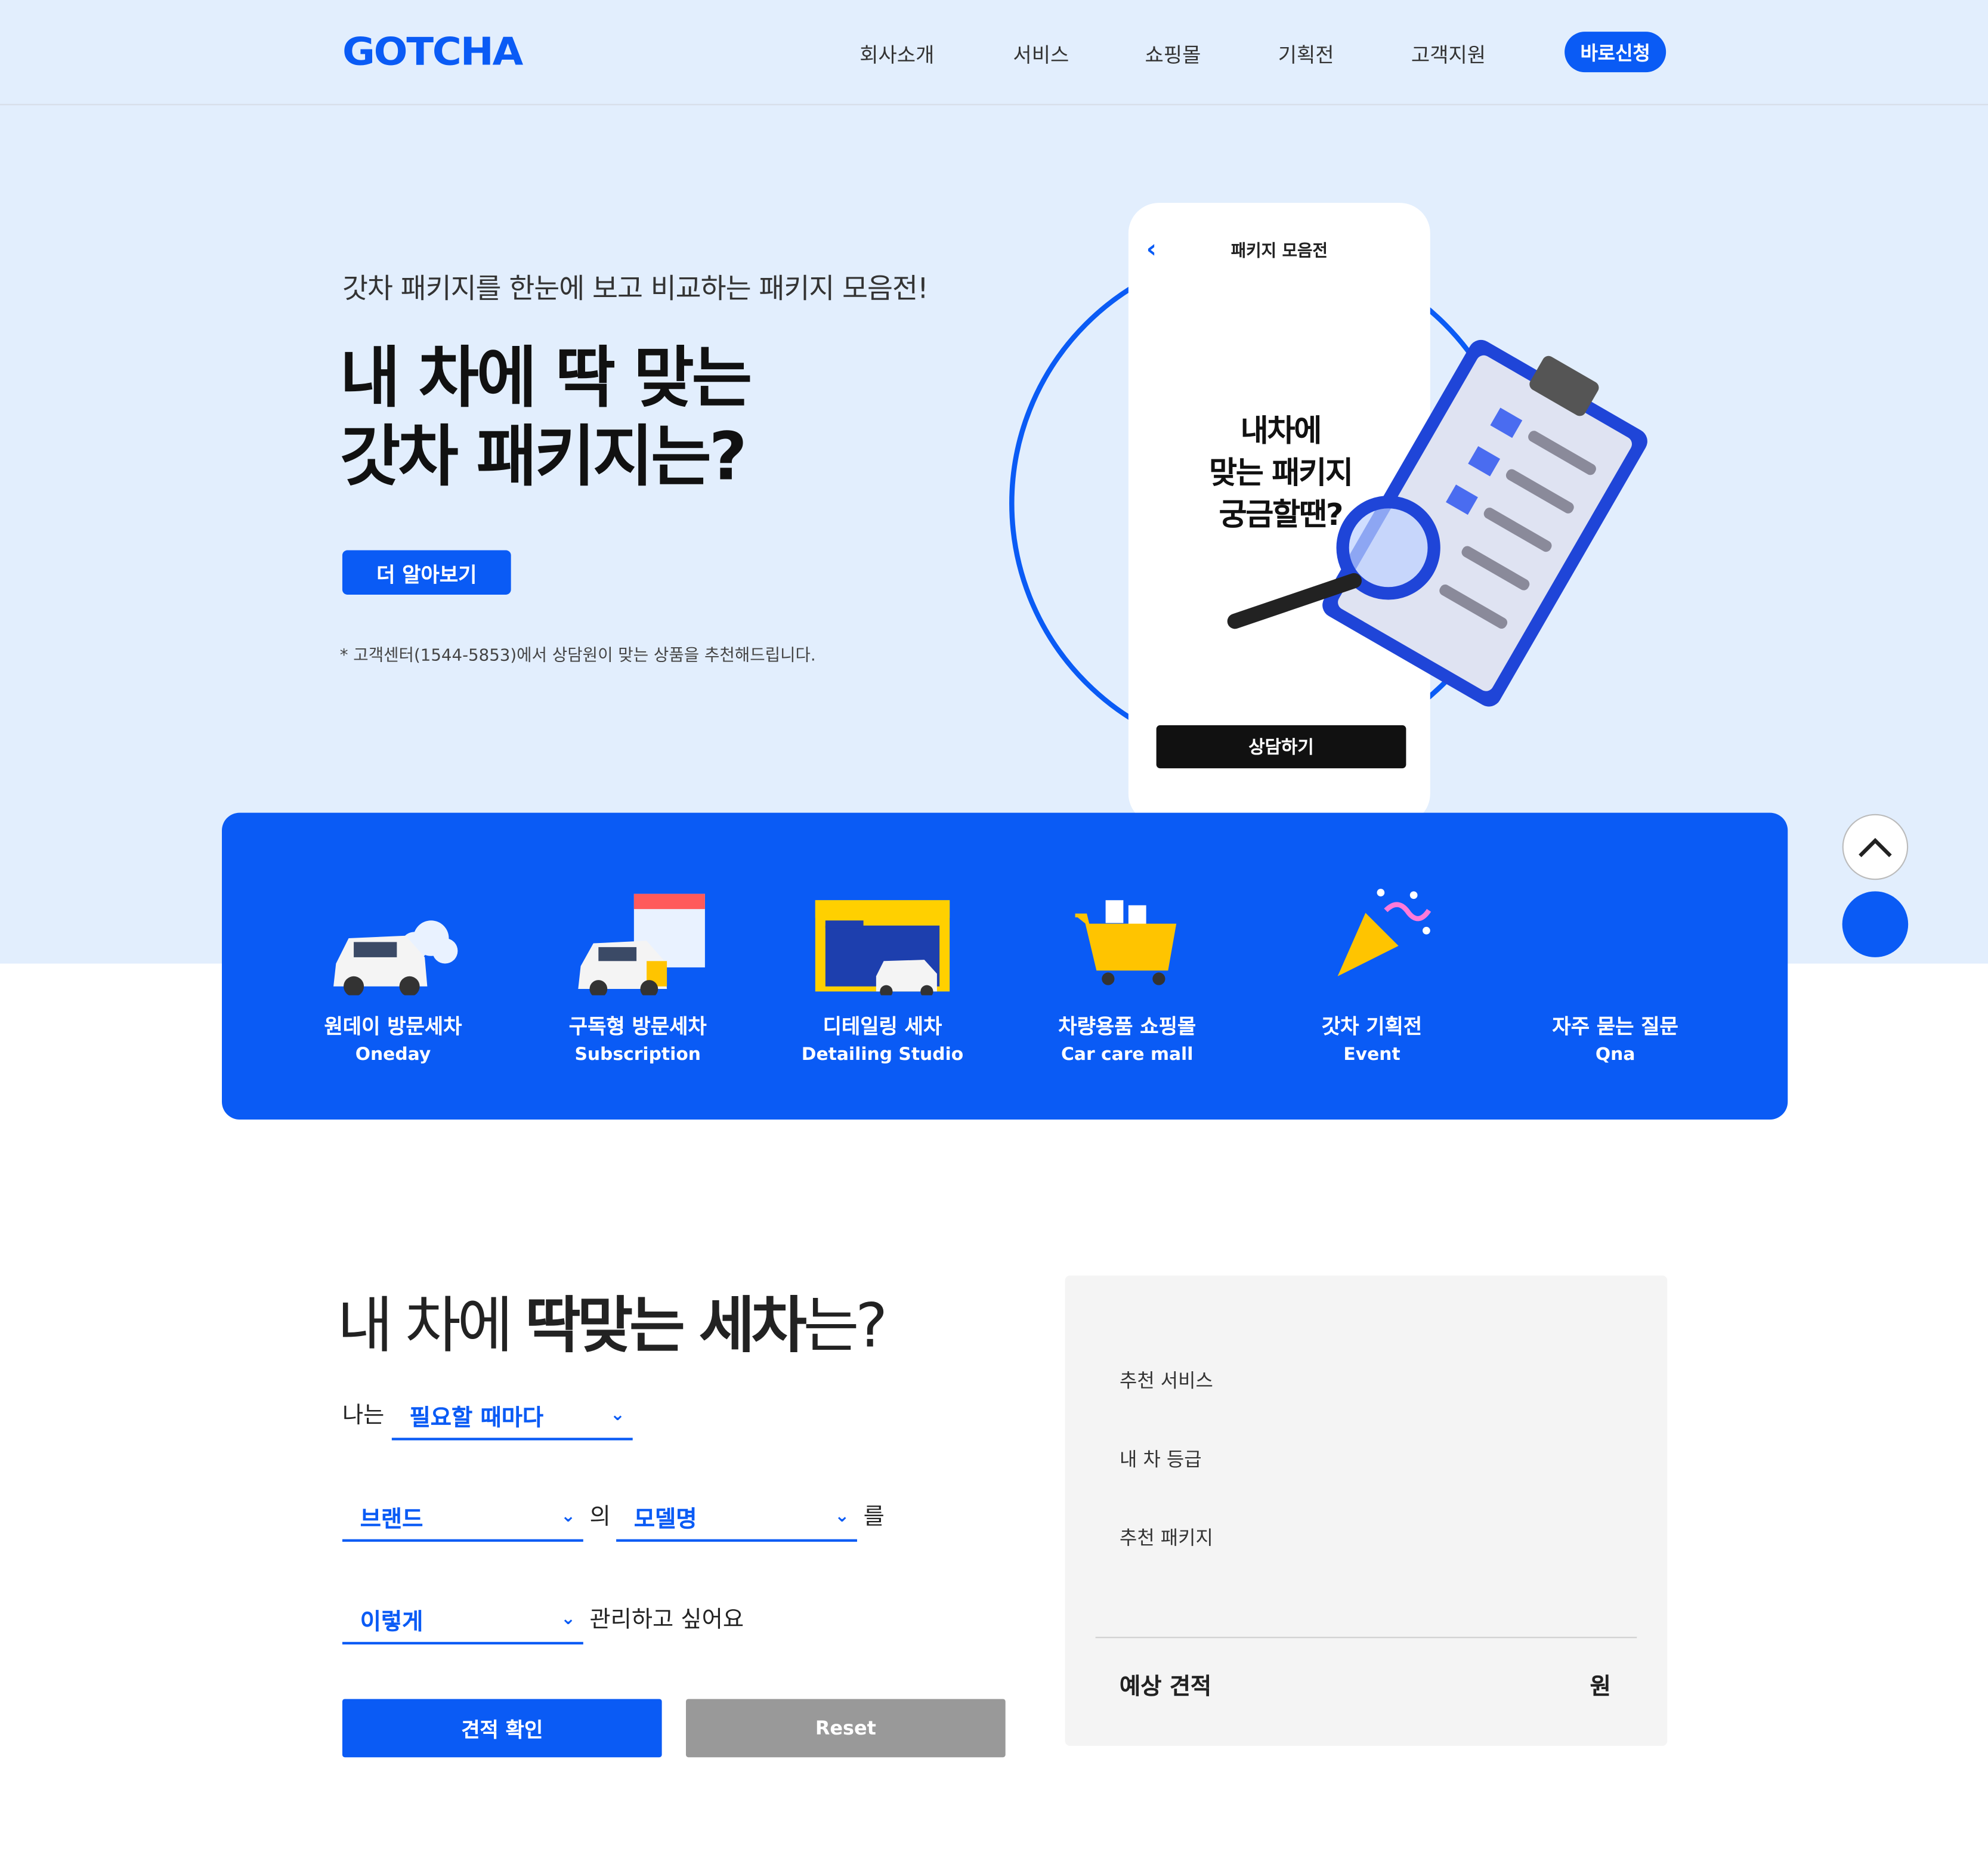  I want to click on car-wash-icon, so click(393, 943).